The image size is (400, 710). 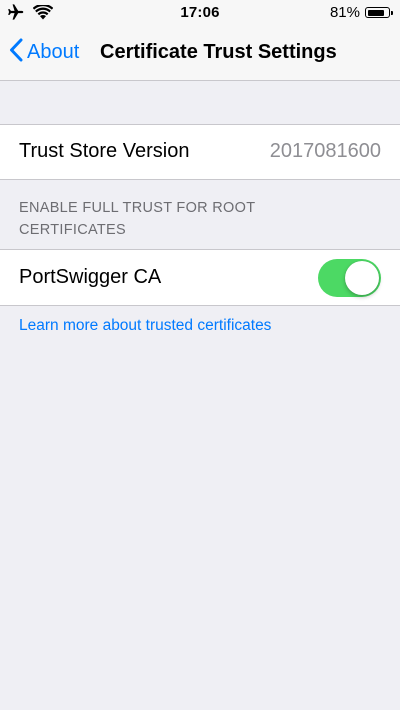 What do you see at coordinates (392, 13) in the screenshot?
I see `battery-cap` at bounding box center [392, 13].